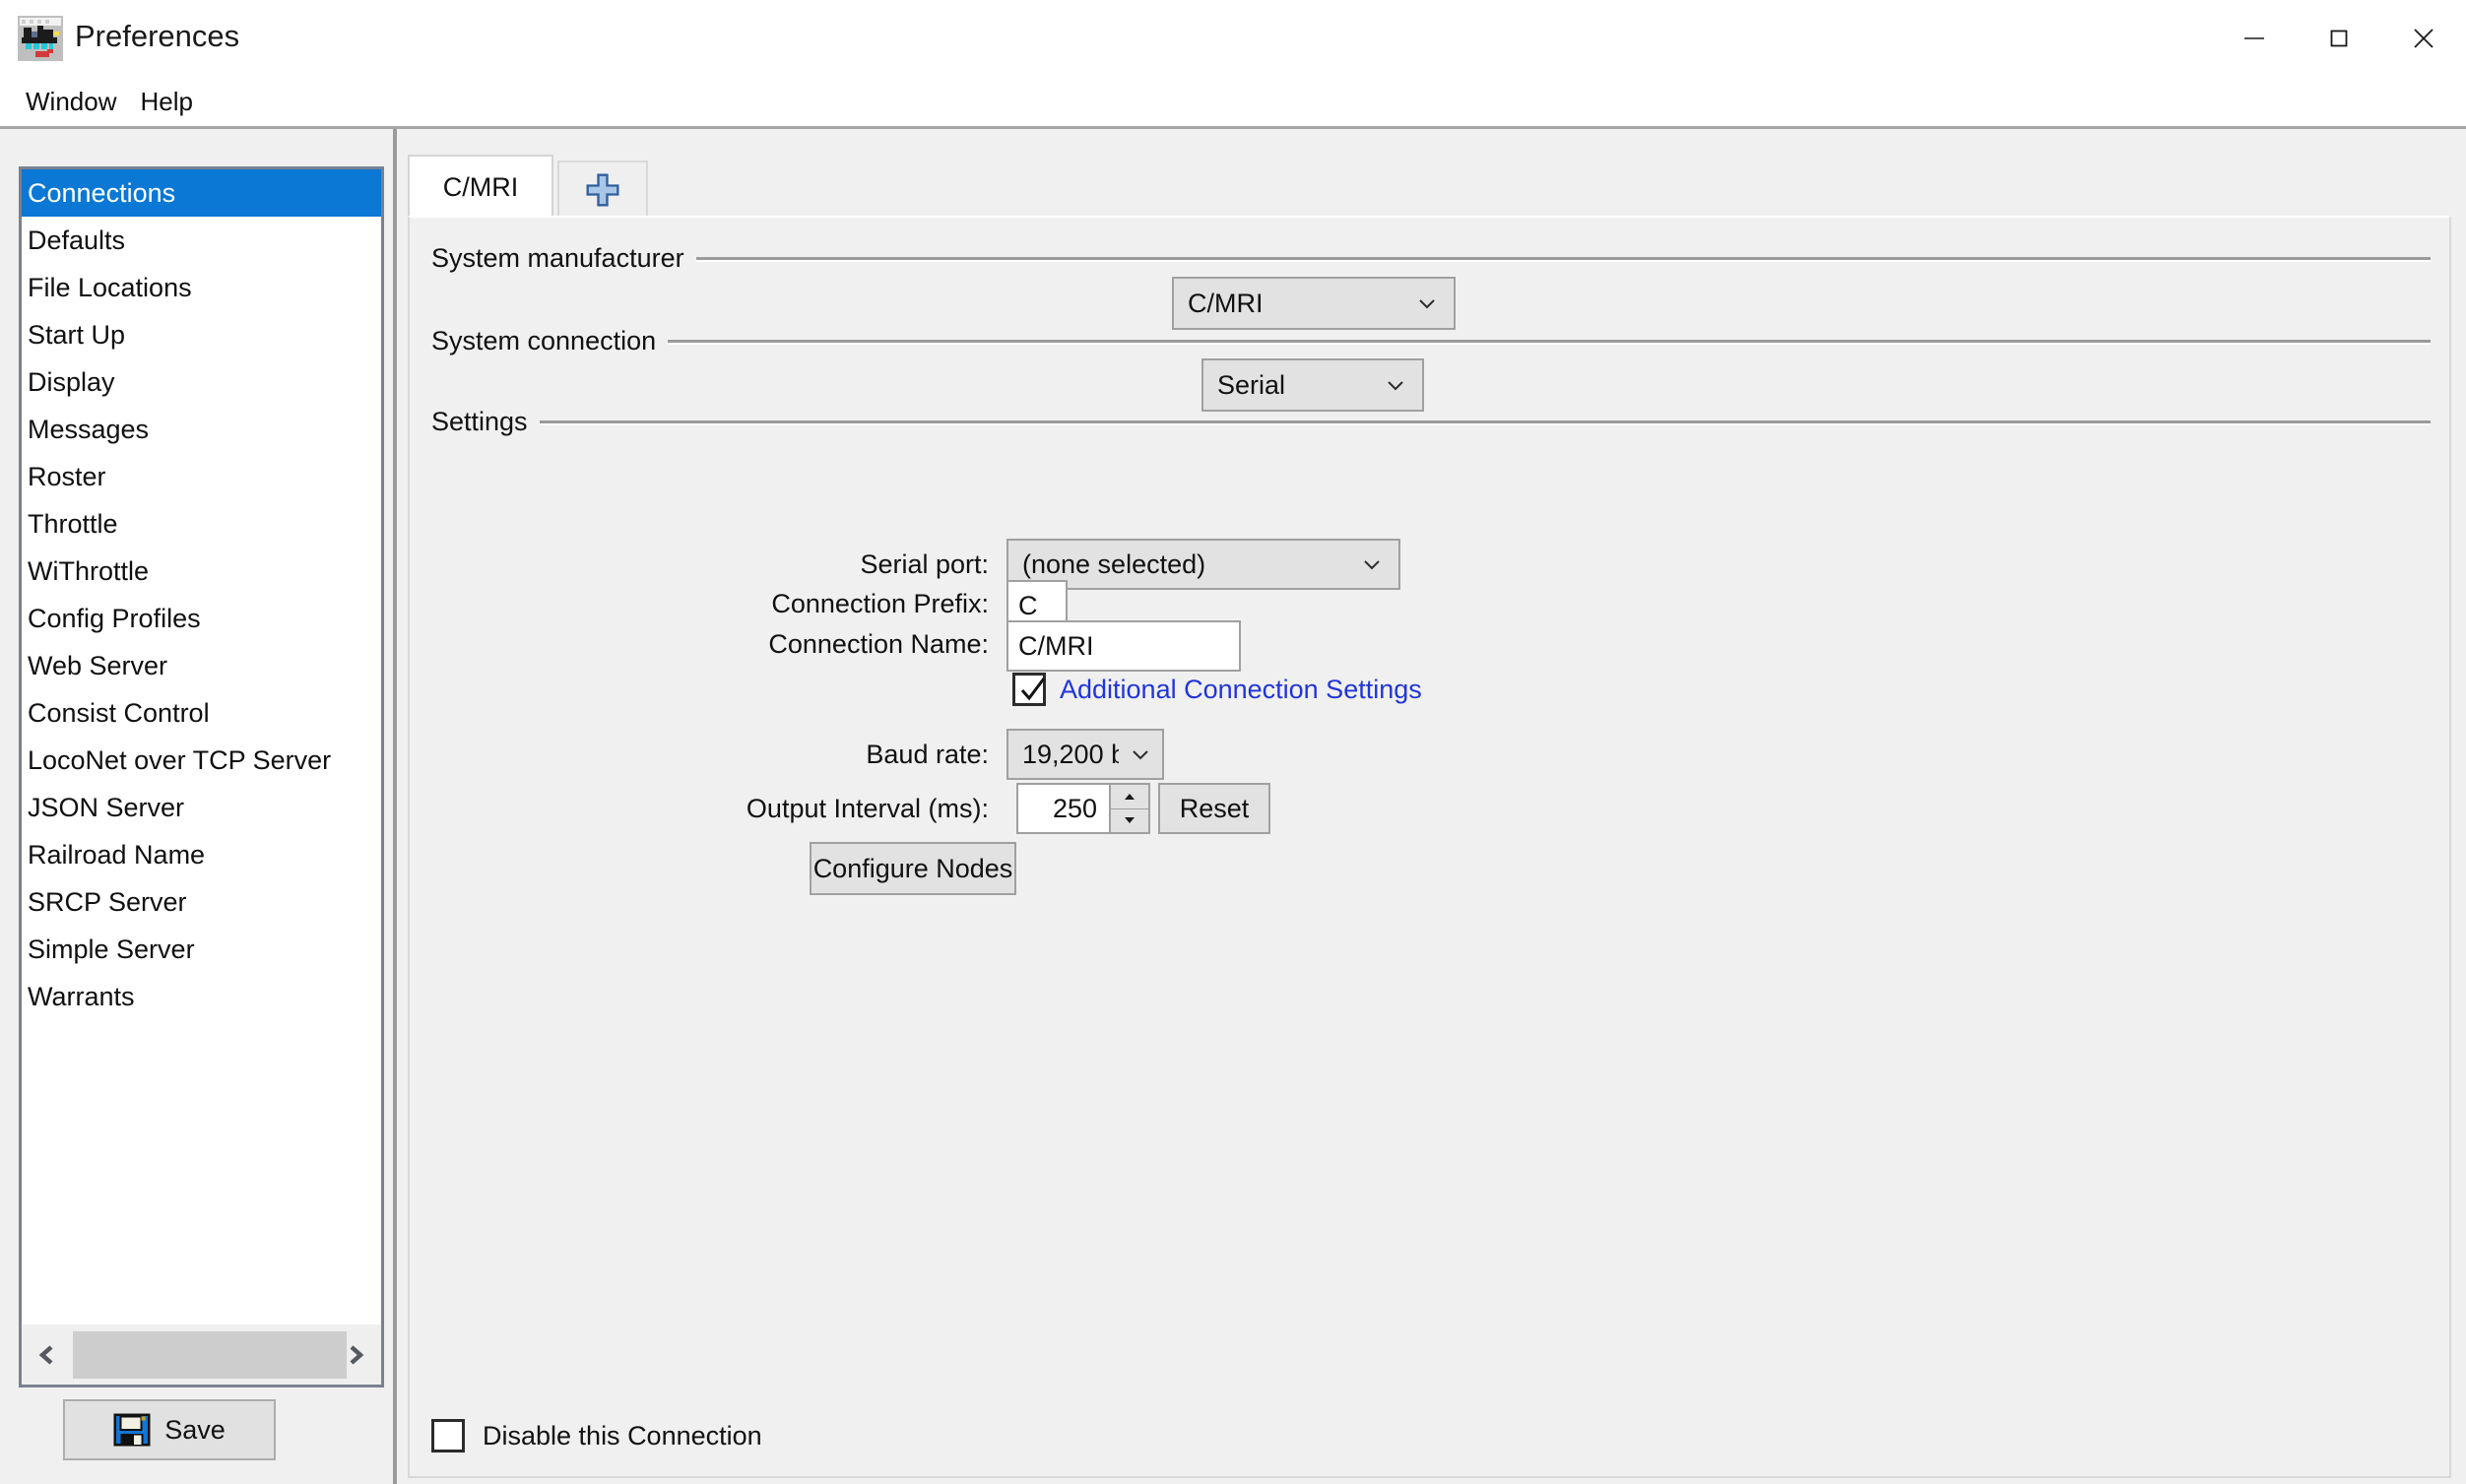  I want to click on triangle-down-icon, so click(1130, 820).